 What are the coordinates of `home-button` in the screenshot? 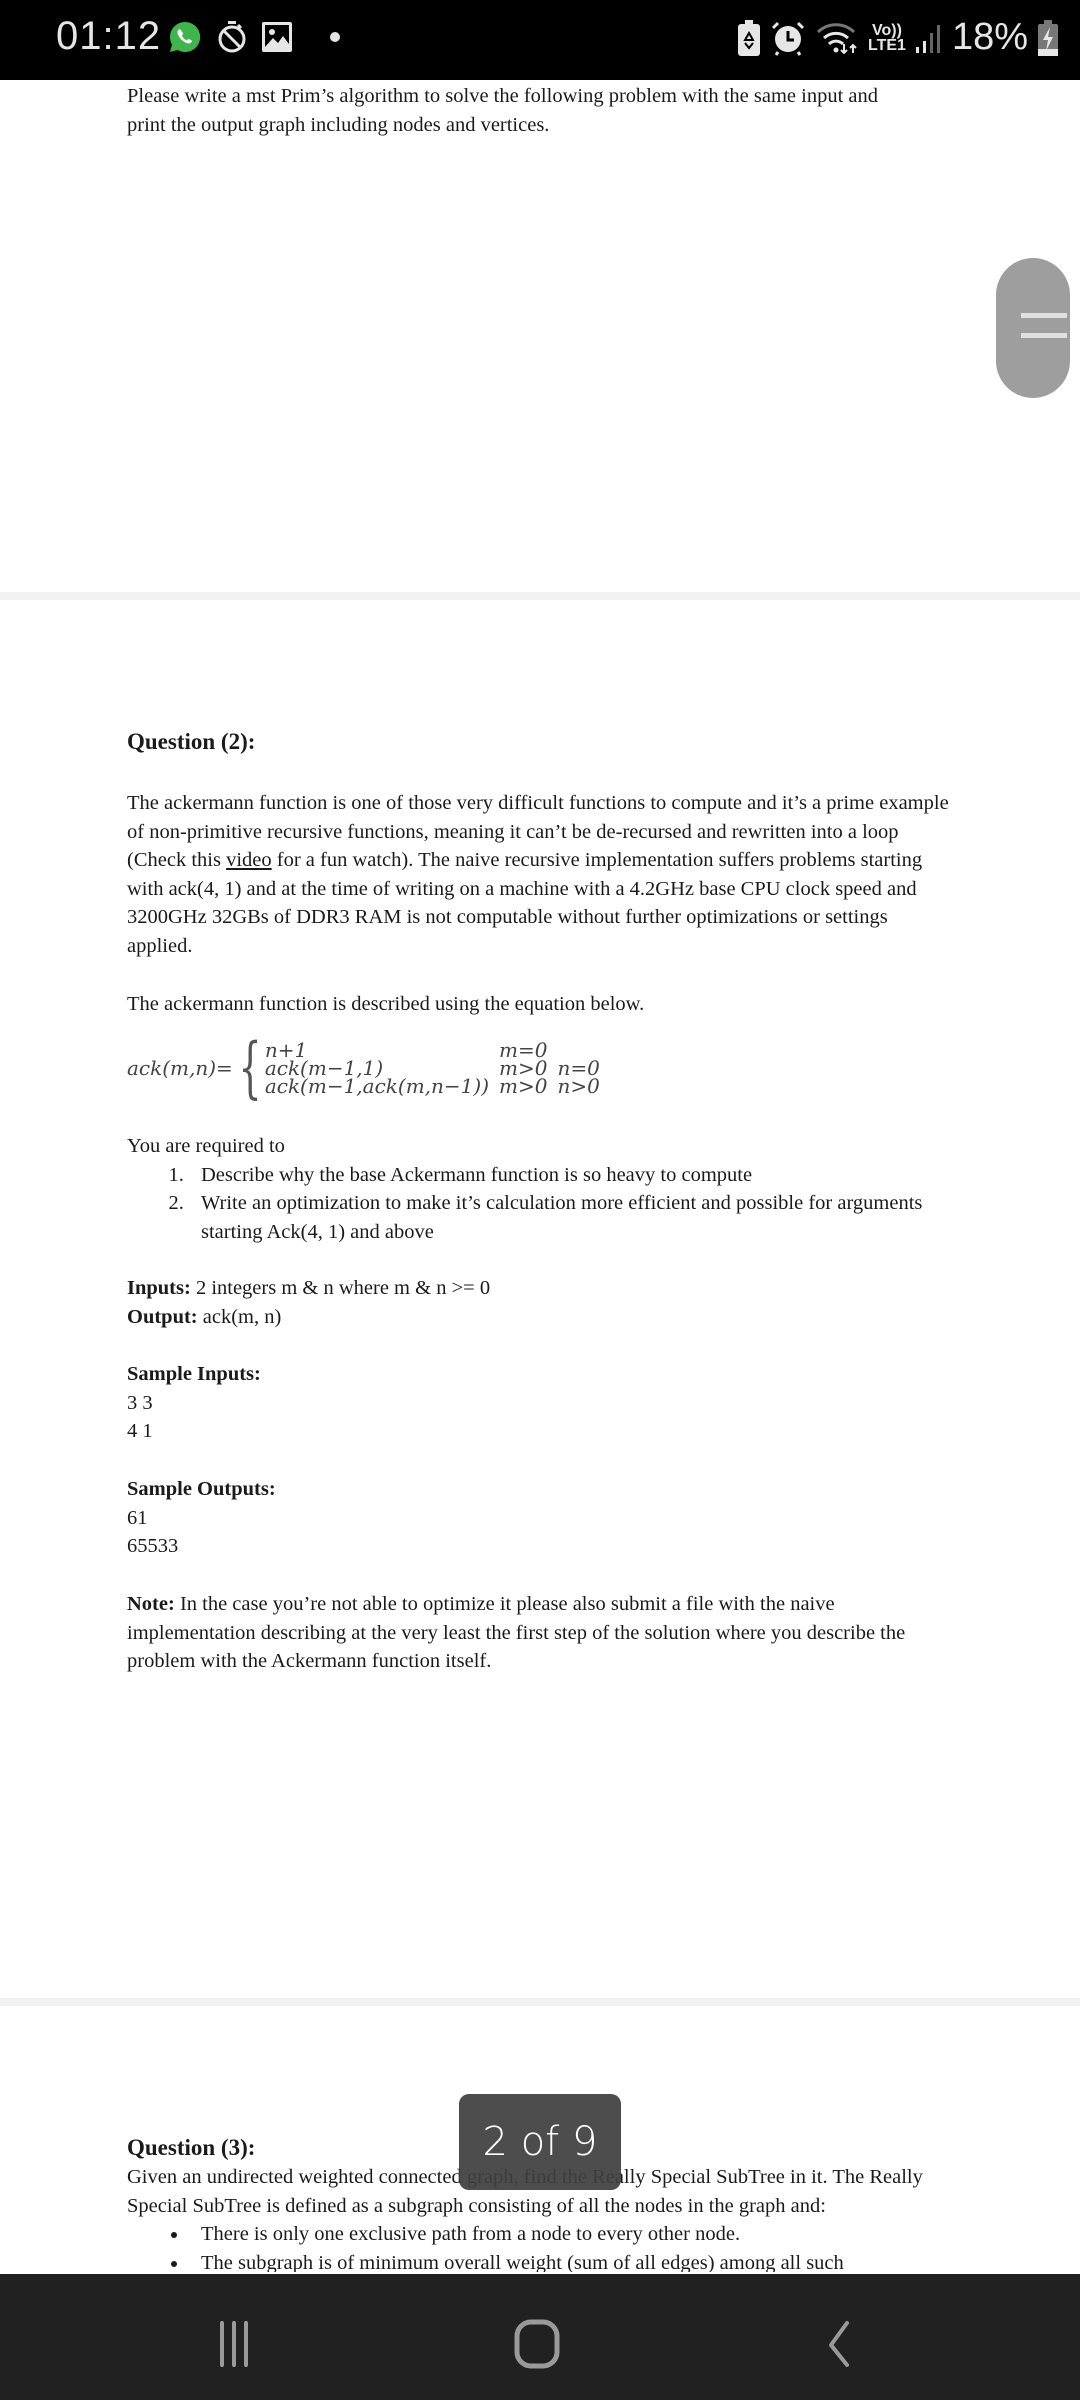 It's located at (537, 2344).